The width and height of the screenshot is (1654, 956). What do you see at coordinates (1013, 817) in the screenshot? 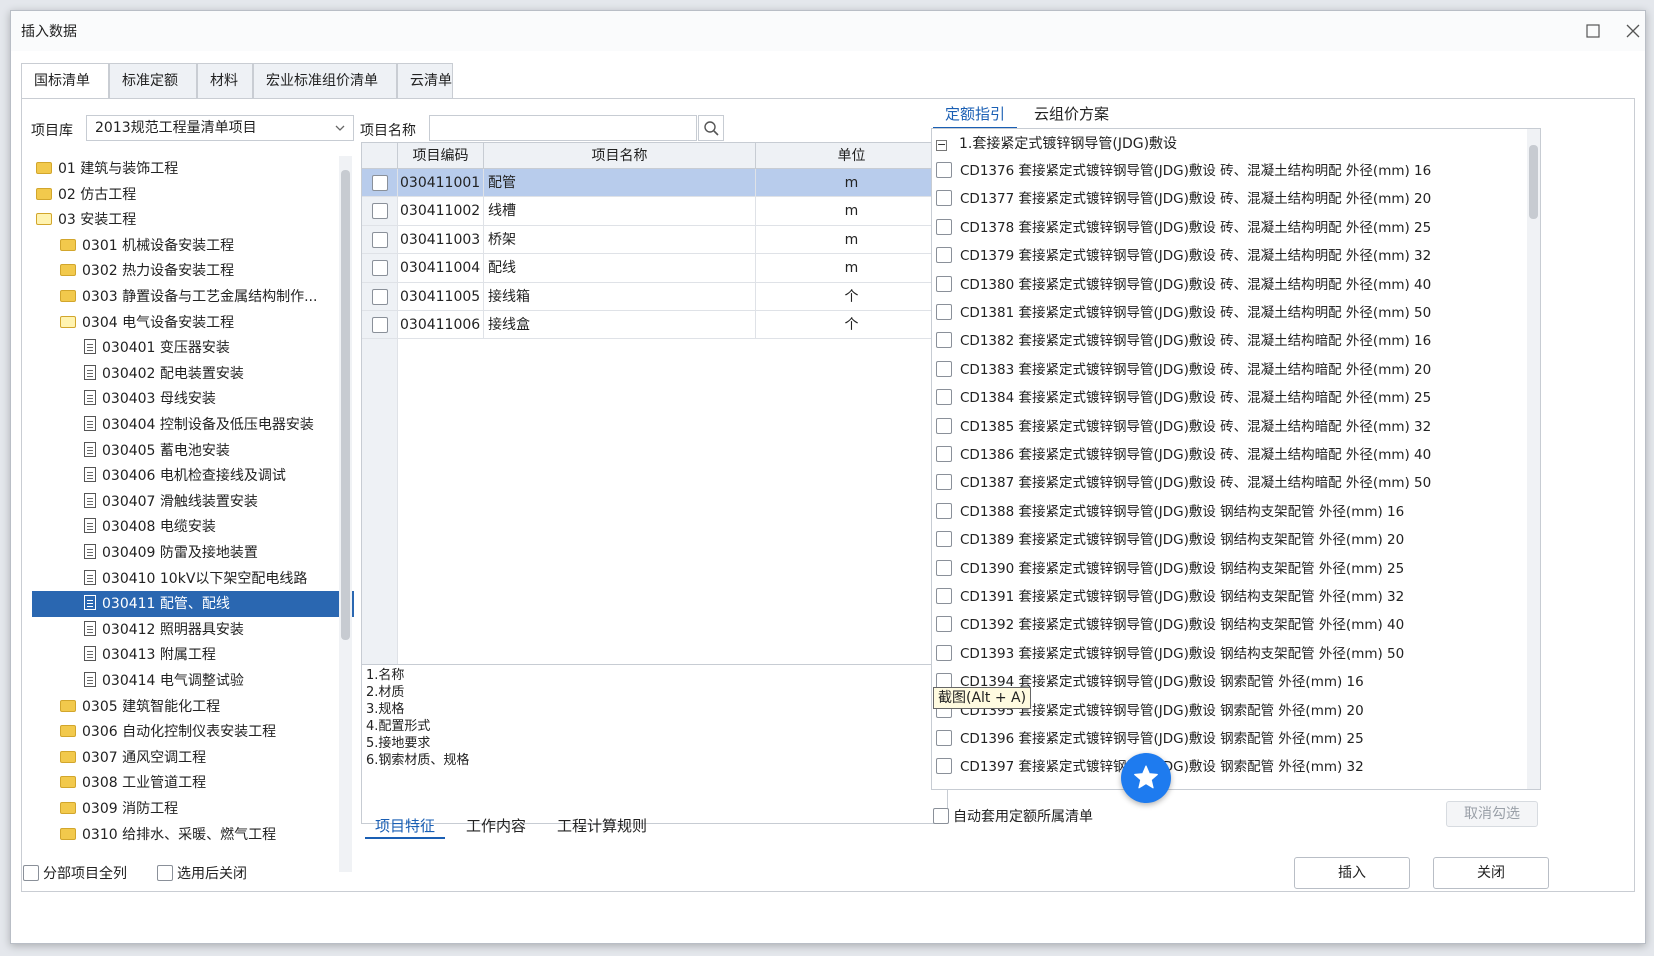
I see `auto-apply-option: 自动套用定额所属清单` at bounding box center [1013, 817].